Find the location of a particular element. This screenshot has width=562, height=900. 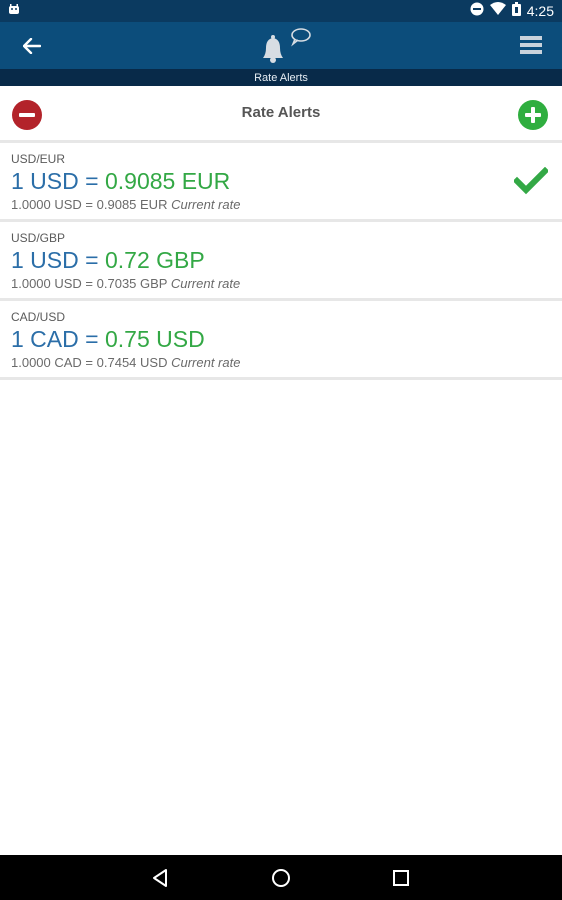

alert-rate: 1 USD = 0.72 GBP is located at coordinates (108, 260).